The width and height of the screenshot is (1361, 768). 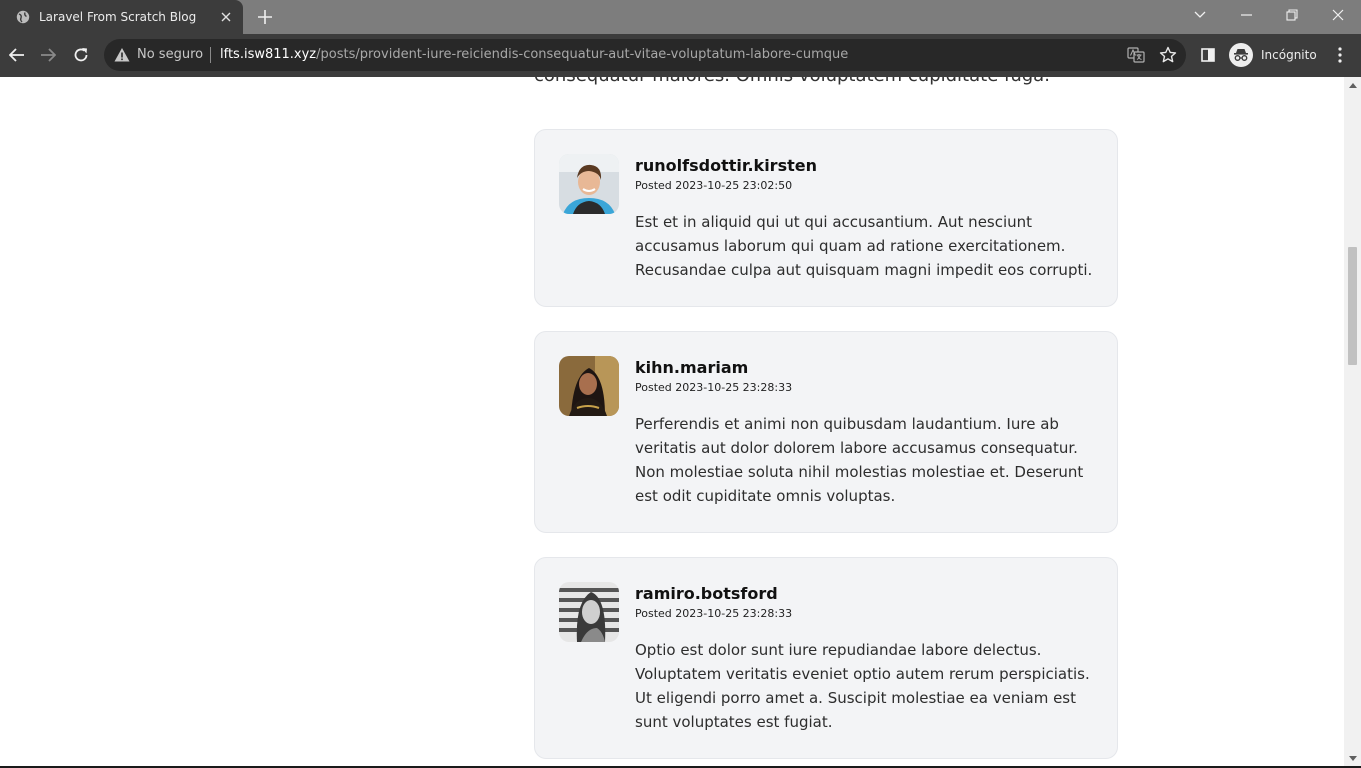 What do you see at coordinates (48, 55) in the screenshot?
I see `forward-button` at bounding box center [48, 55].